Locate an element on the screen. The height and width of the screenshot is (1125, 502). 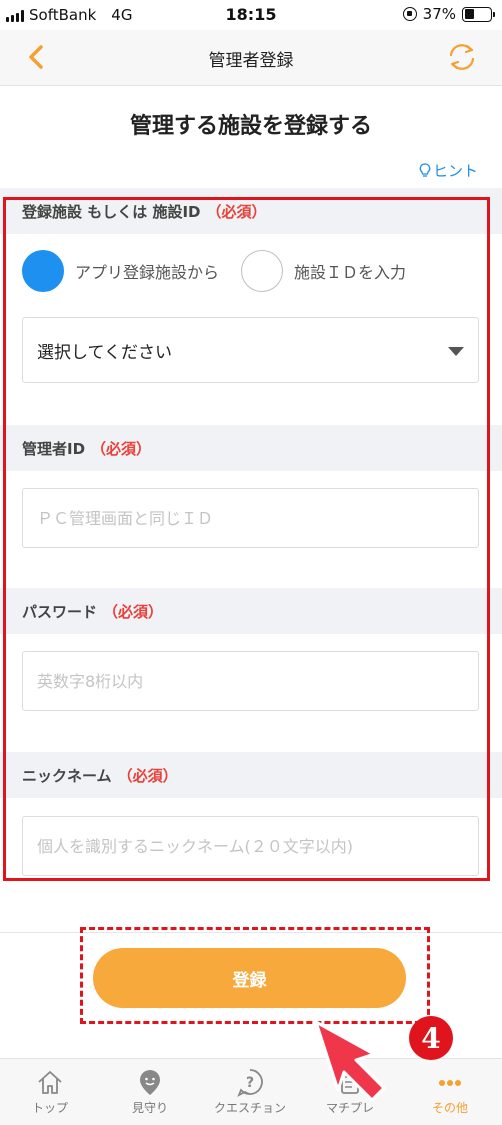
facility-radio-group: アプリ登録施設から 施設ＩＤを入力 is located at coordinates (214, 271).